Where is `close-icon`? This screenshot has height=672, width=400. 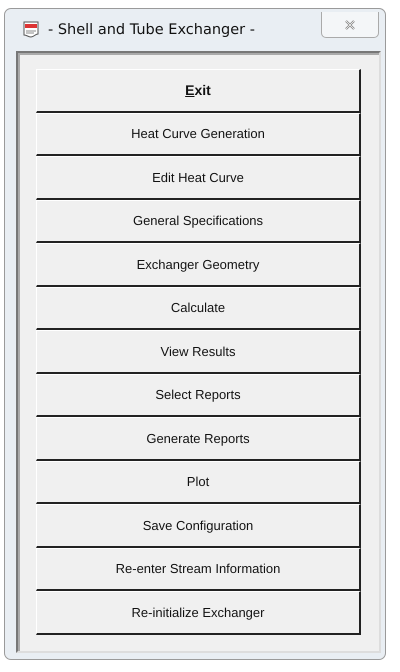 close-icon is located at coordinates (350, 24).